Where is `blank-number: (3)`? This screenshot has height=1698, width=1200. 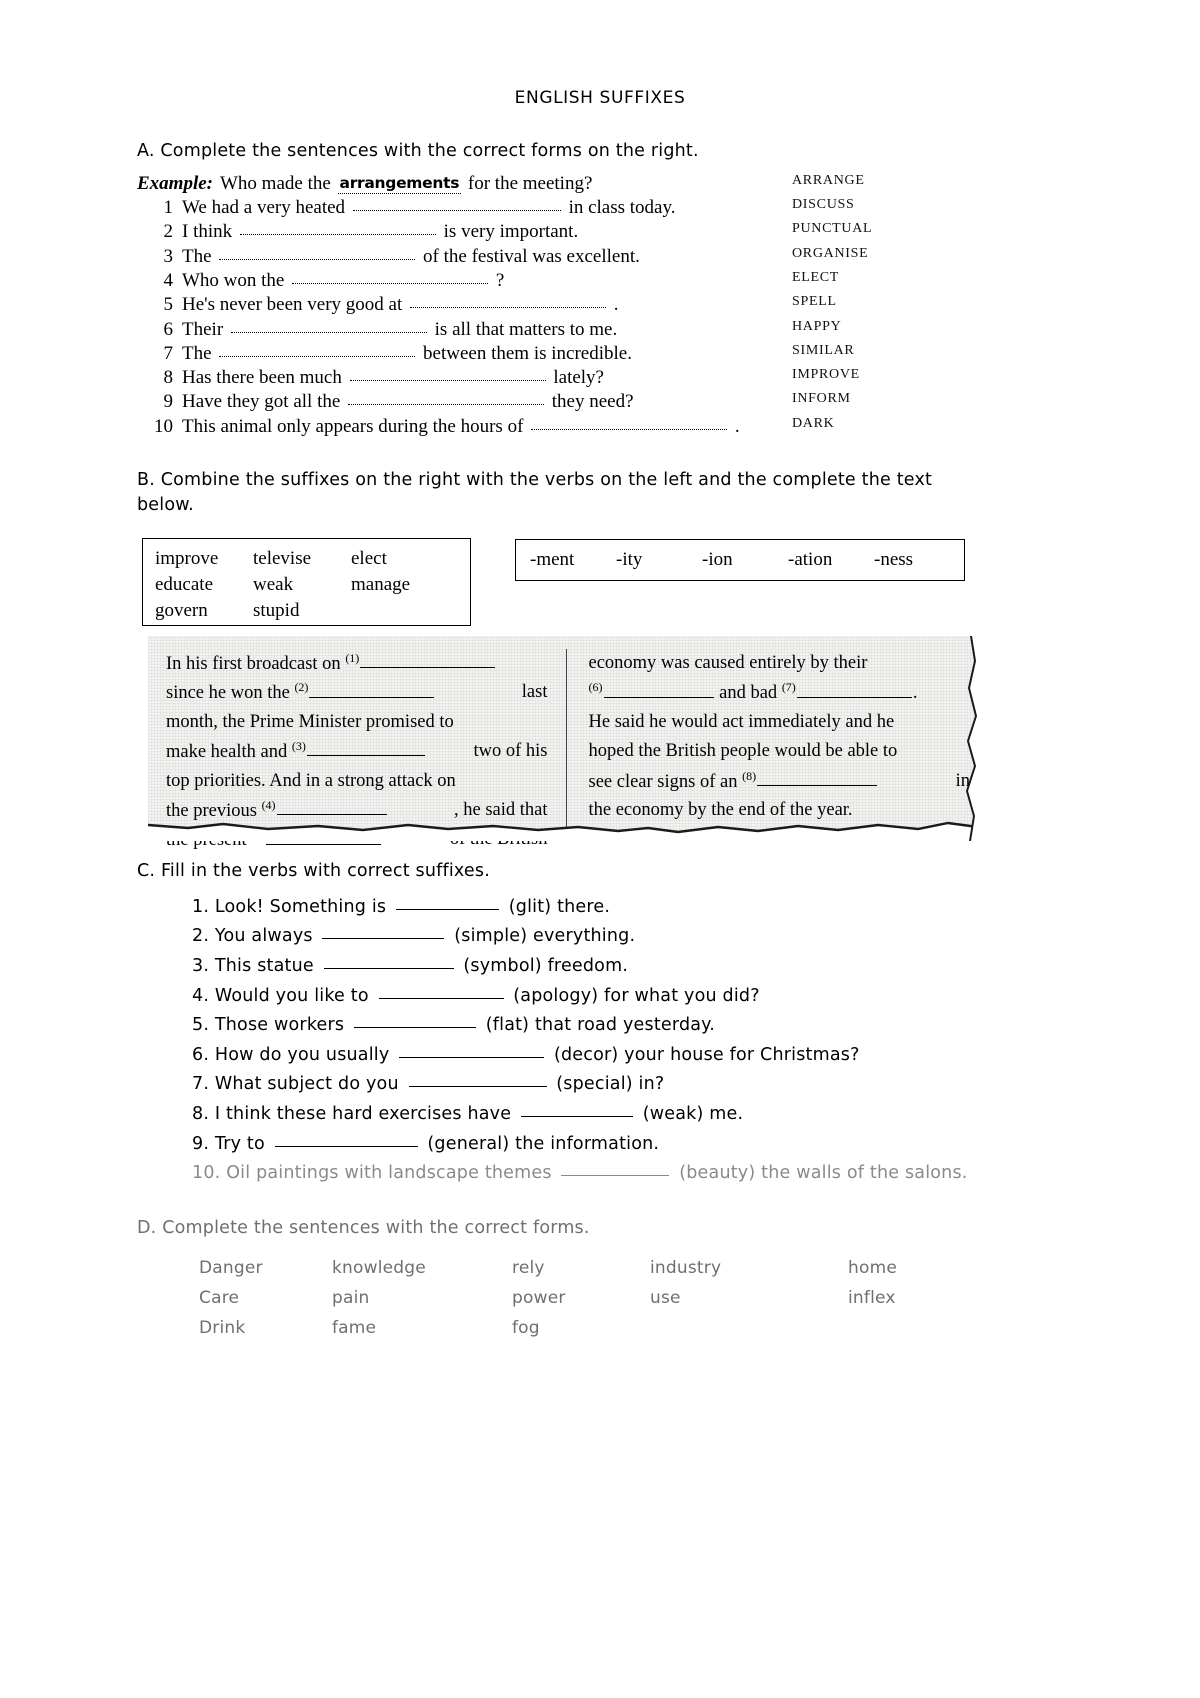
blank-number: (3) is located at coordinates (298, 746).